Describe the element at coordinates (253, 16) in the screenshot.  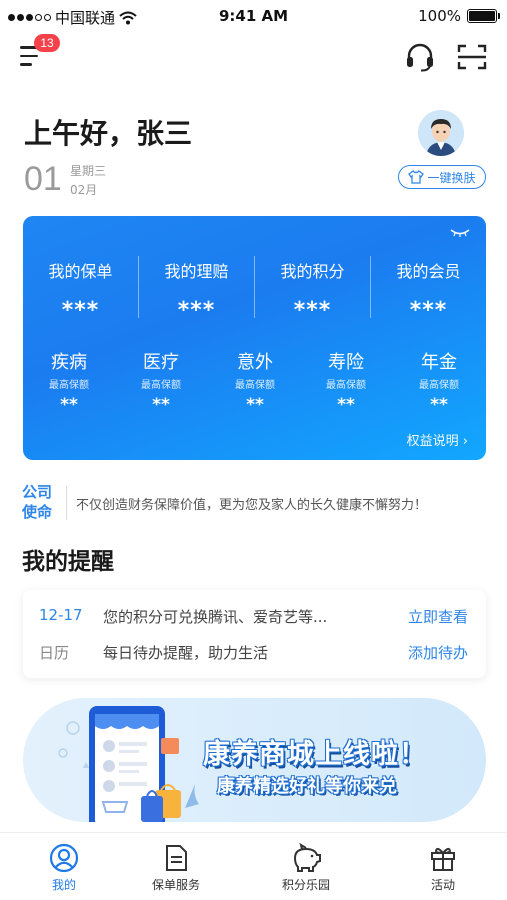
I see `status-bar: 中国联通 9:41 AM 100%` at that location.